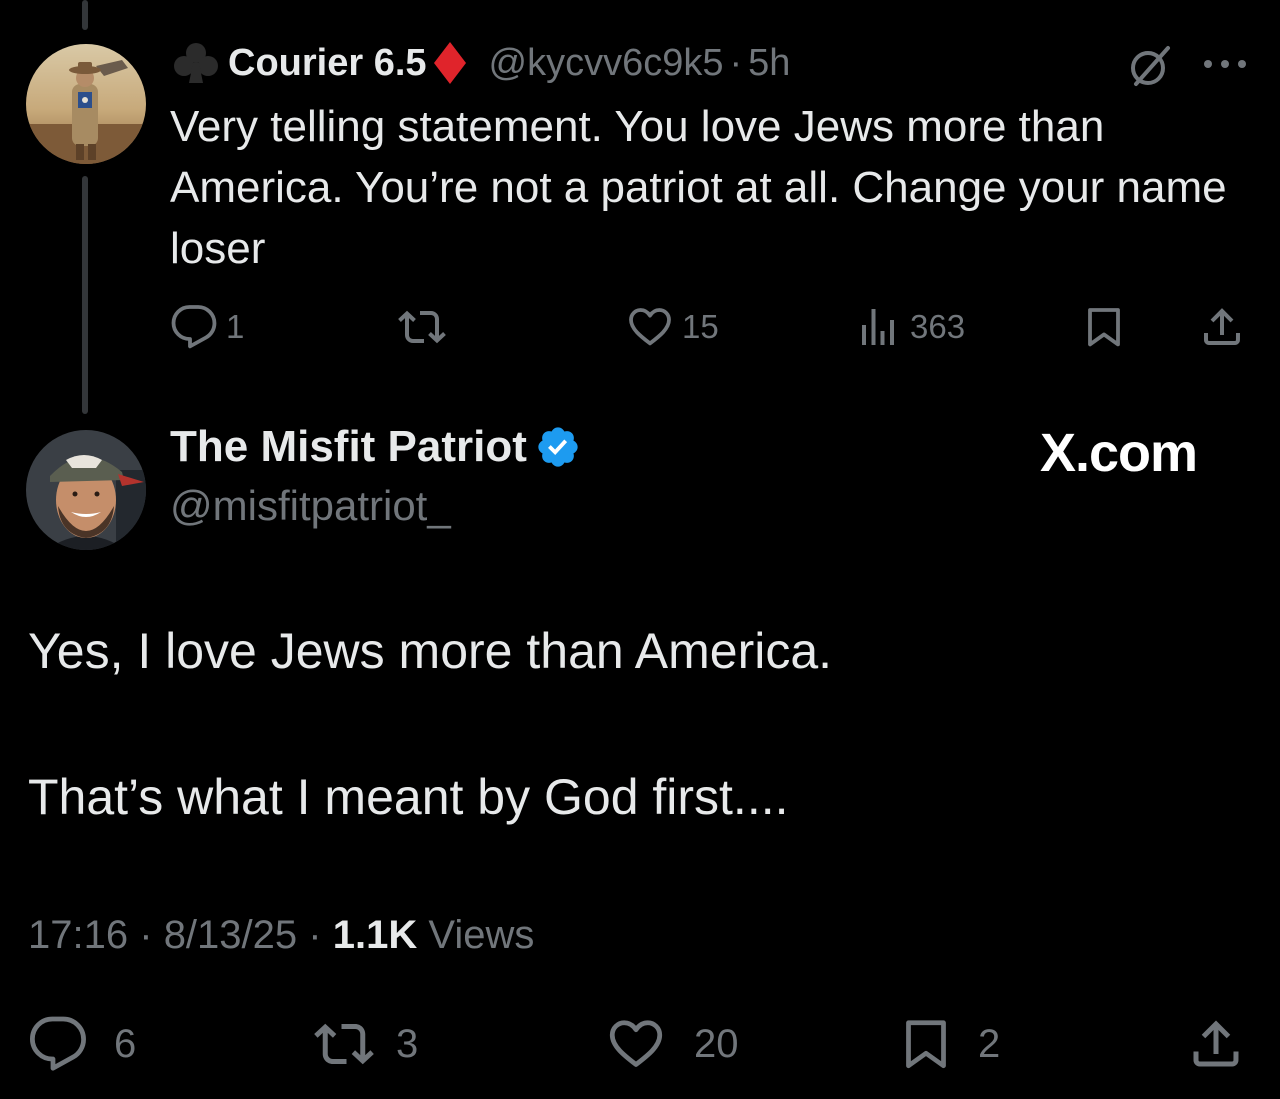 Image resolution: width=1280 pixels, height=1099 pixels. What do you see at coordinates (480, 63) in the screenshot?
I see `reply-header: Courier 6.5 @kycvv6c9k5 · 5h` at bounding box center [480, 63].